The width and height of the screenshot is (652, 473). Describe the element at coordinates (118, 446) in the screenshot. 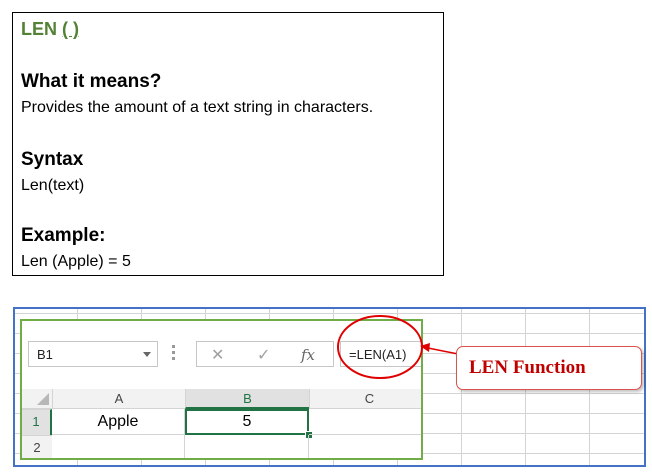

I see `cell-a2` at that location.